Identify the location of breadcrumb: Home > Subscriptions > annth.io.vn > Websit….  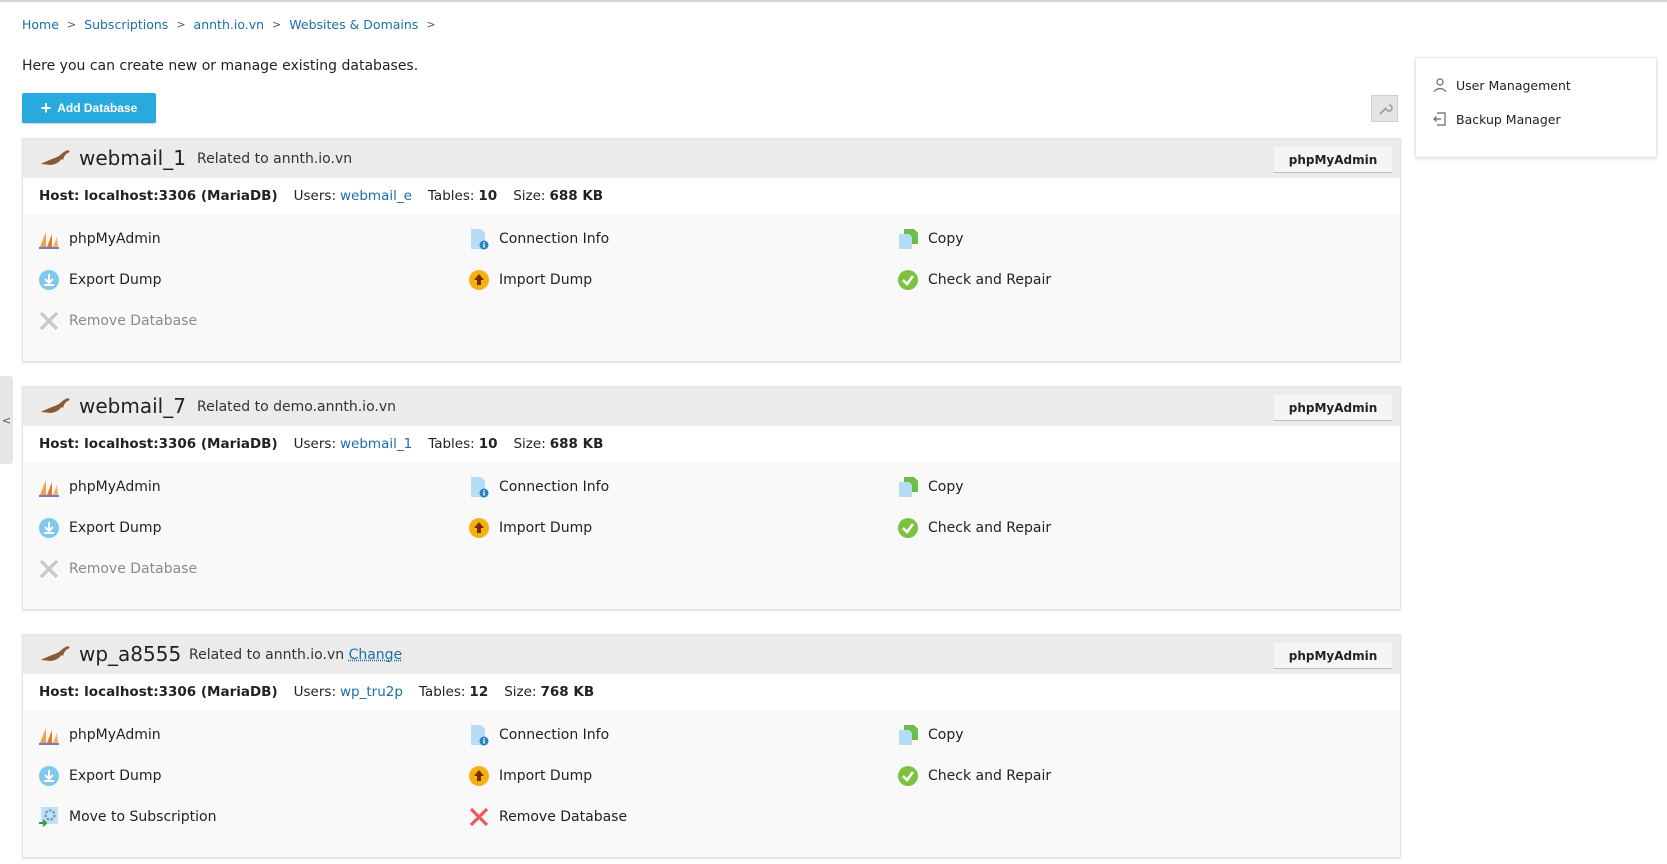
(233, 24).